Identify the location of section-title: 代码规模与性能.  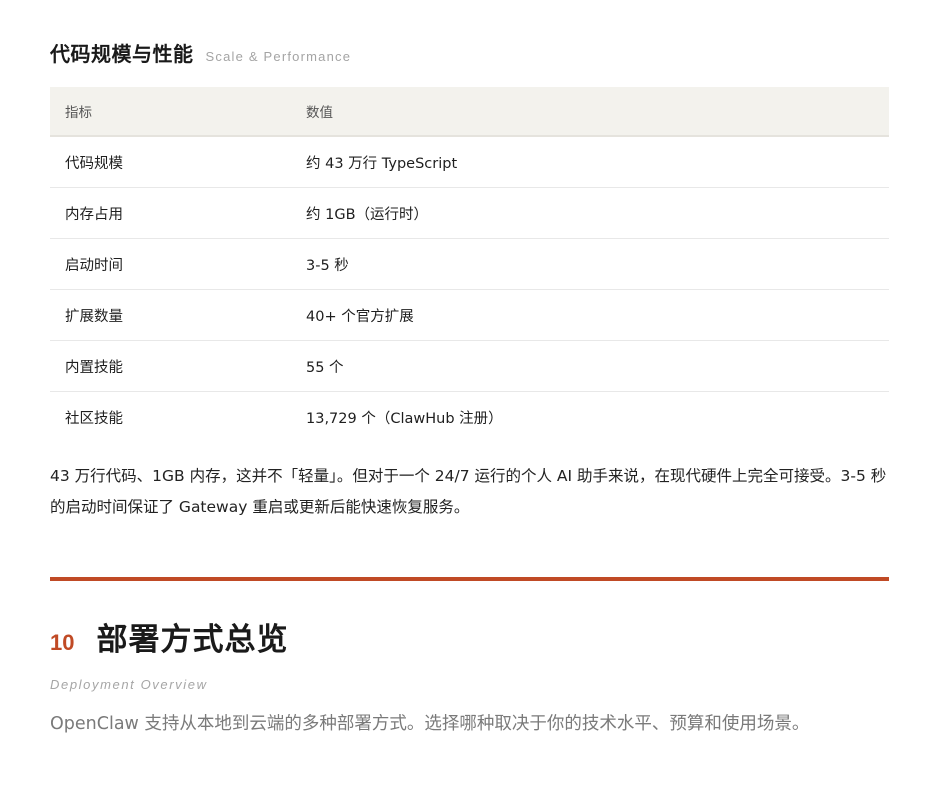
(122, 54).